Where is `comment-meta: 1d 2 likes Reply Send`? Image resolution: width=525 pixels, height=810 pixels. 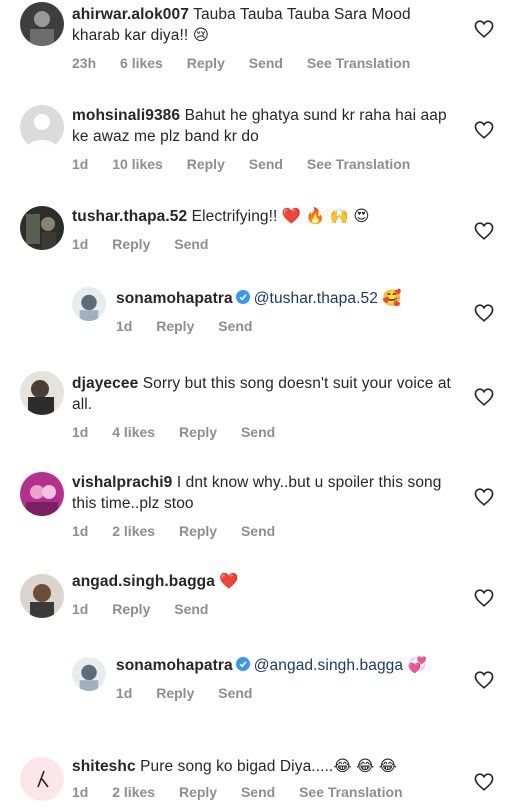 comment-meta: 1d 2 likes Reply Send is located at coordinates (267, 531).